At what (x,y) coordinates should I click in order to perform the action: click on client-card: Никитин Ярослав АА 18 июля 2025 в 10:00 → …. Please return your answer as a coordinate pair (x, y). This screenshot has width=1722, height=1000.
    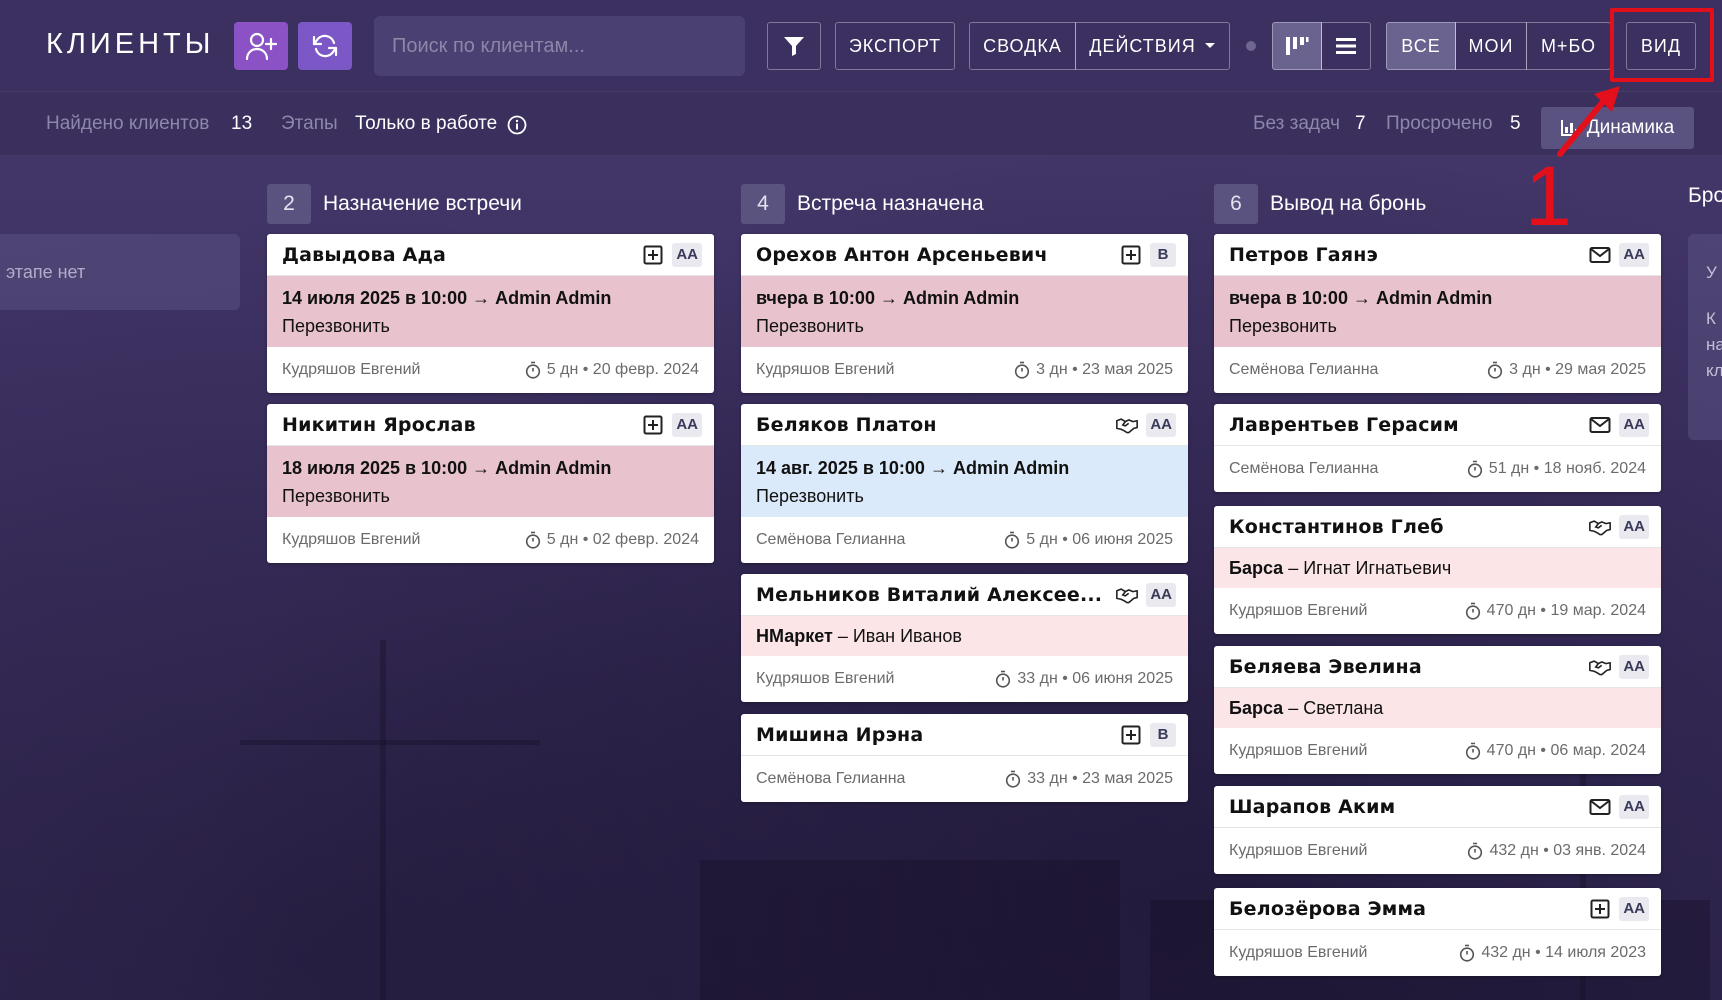
    Looking at the image, I should click on (490, 483).